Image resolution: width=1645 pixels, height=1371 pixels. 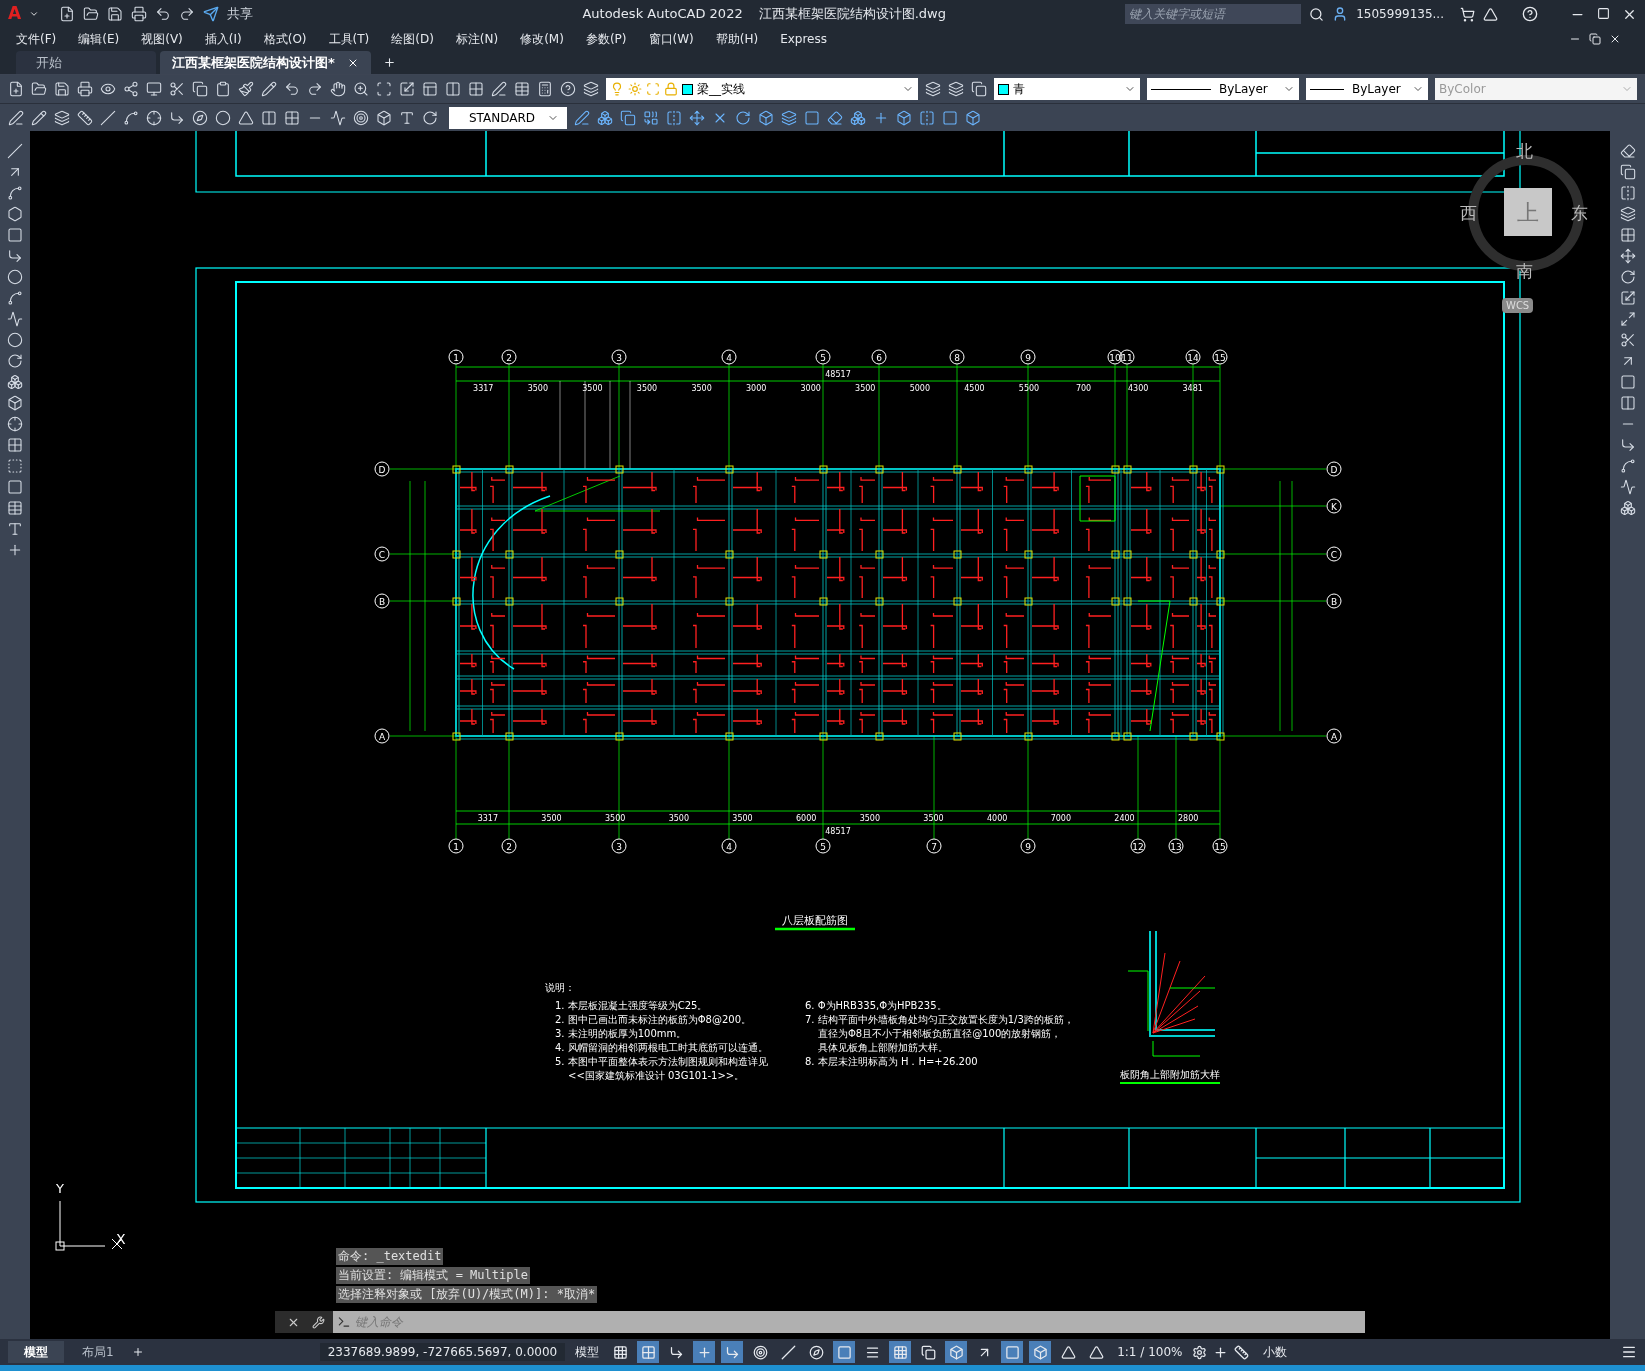 I want to click on lineweight-dropdown: ByLayer, so click(x=1367, y=89).